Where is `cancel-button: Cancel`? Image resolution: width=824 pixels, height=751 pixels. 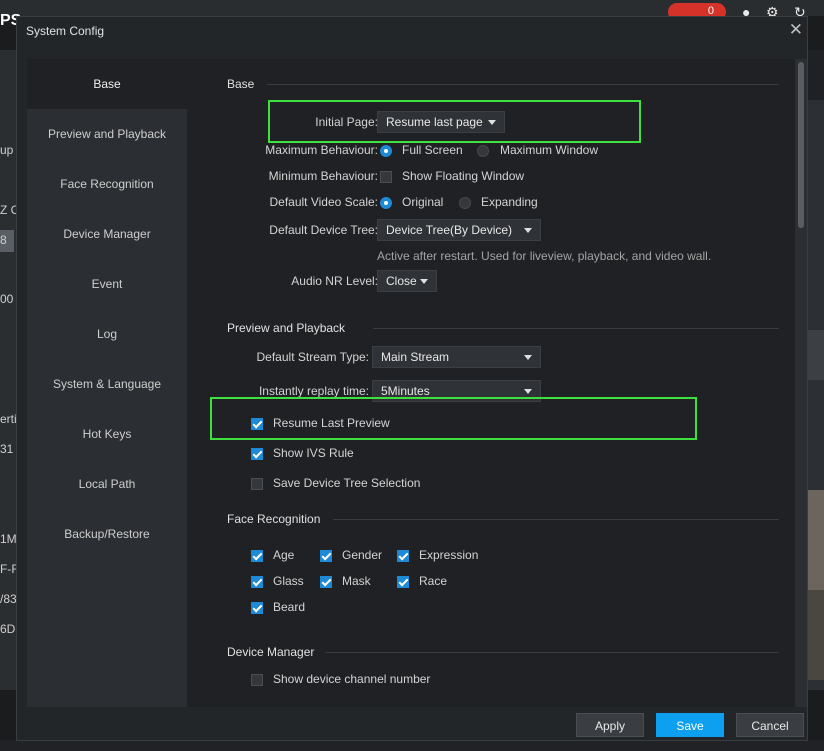 cancel-button: Cancel is located at coordinates (770, 725).